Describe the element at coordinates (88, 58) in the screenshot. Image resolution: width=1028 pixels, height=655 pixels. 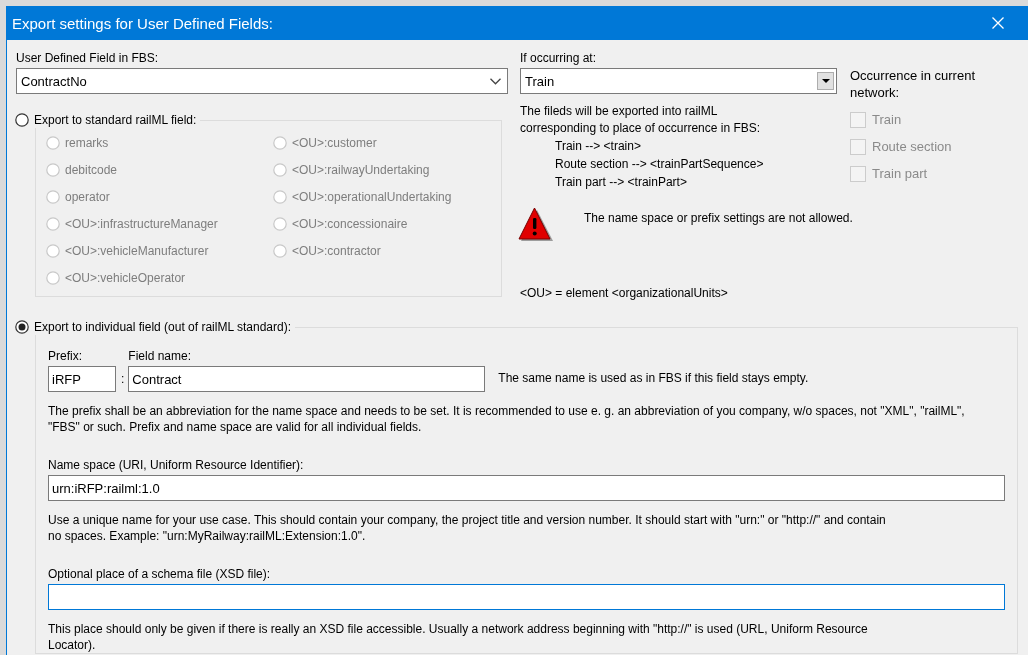
I see `field-label: User Defined Field in FBS:` at that location.